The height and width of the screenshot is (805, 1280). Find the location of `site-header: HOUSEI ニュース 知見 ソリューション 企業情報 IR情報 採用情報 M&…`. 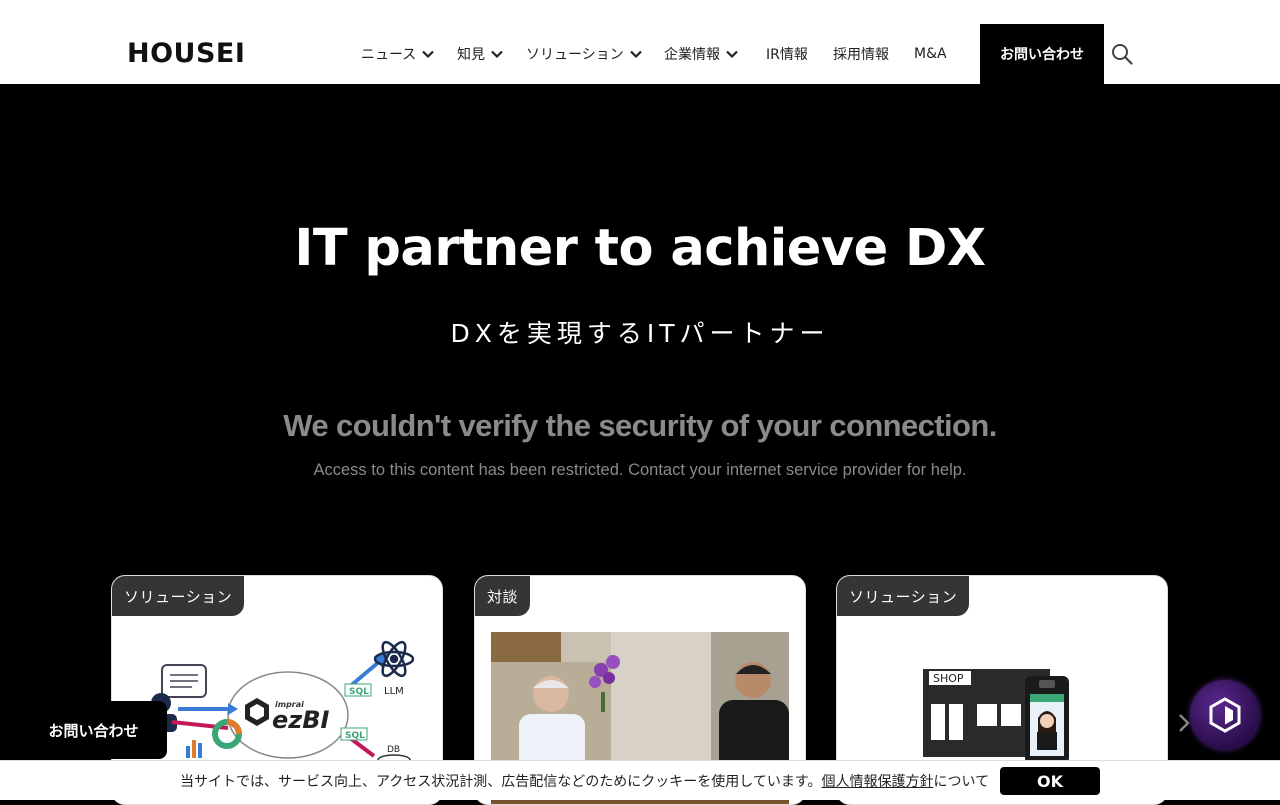

site-header: HOUSEI ニュース 知見 ソリューション 企業情報 IR情報 採用情報 M&… is located at coordinates (640, 42).